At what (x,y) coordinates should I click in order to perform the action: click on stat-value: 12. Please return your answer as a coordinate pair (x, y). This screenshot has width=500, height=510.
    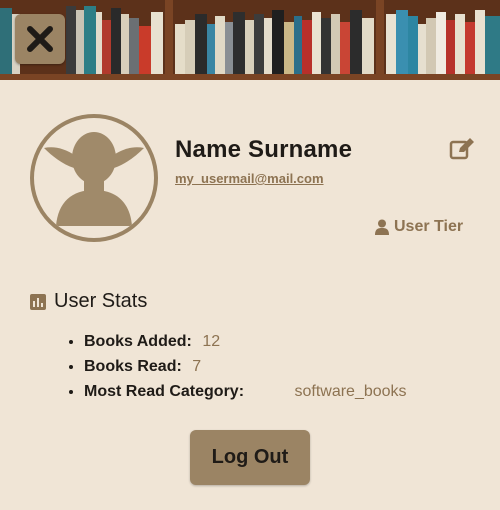
    Looking at the image, I should click on (211, 341).